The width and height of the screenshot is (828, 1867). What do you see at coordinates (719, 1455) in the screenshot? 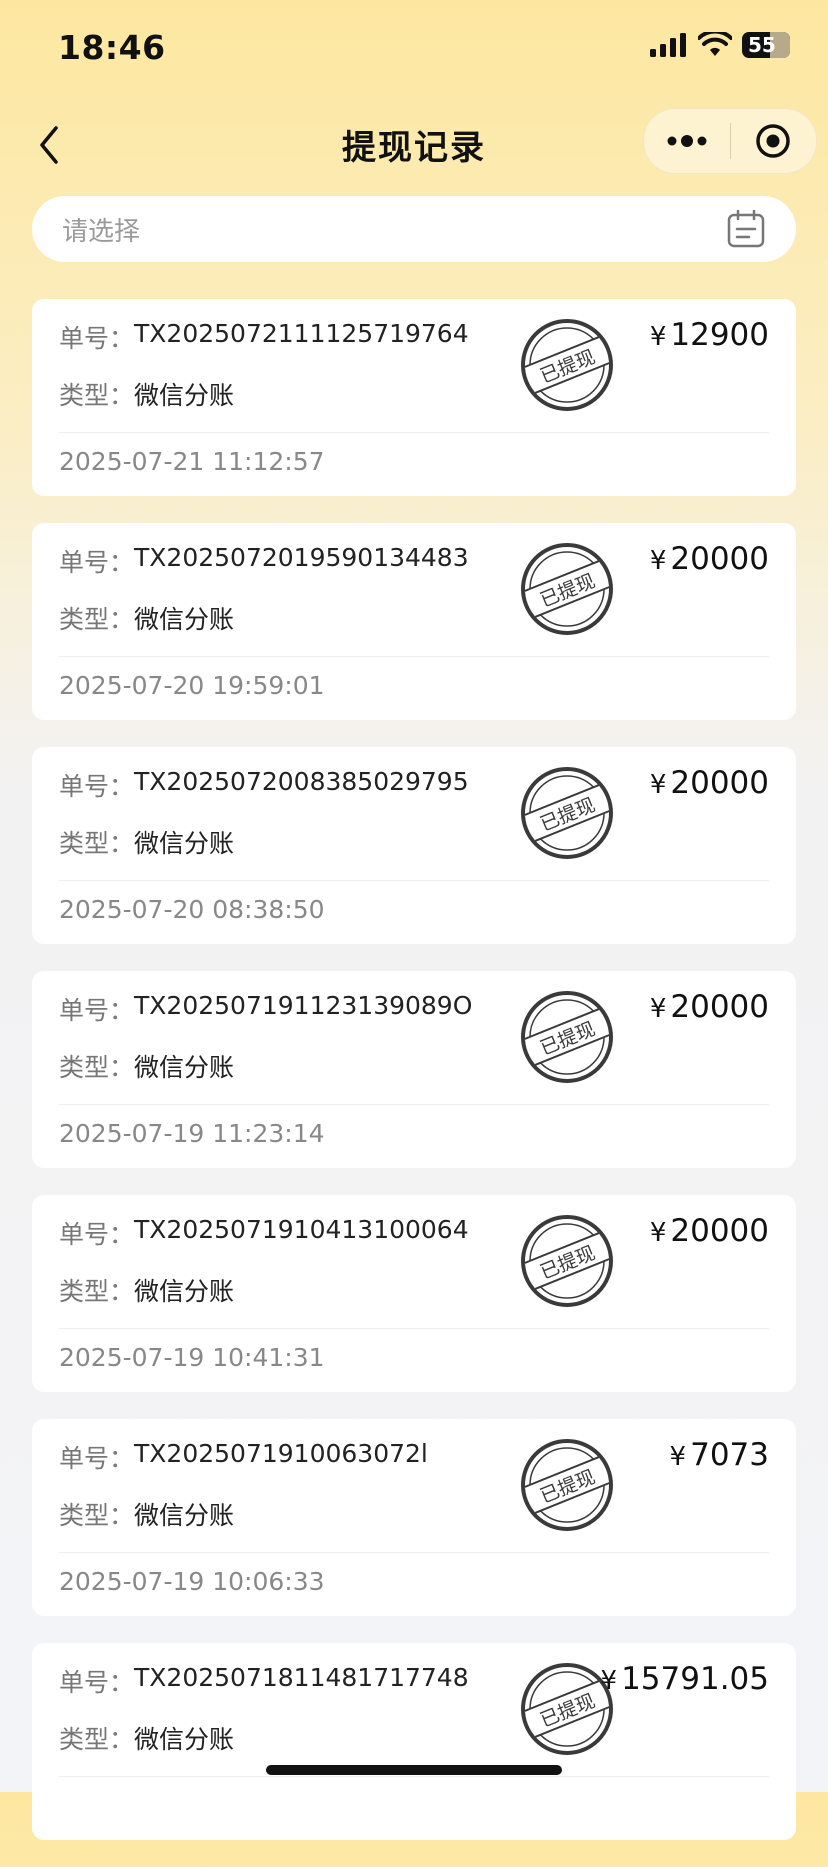
I see `amount: ¥7073` at bounding box center [719, 1455].